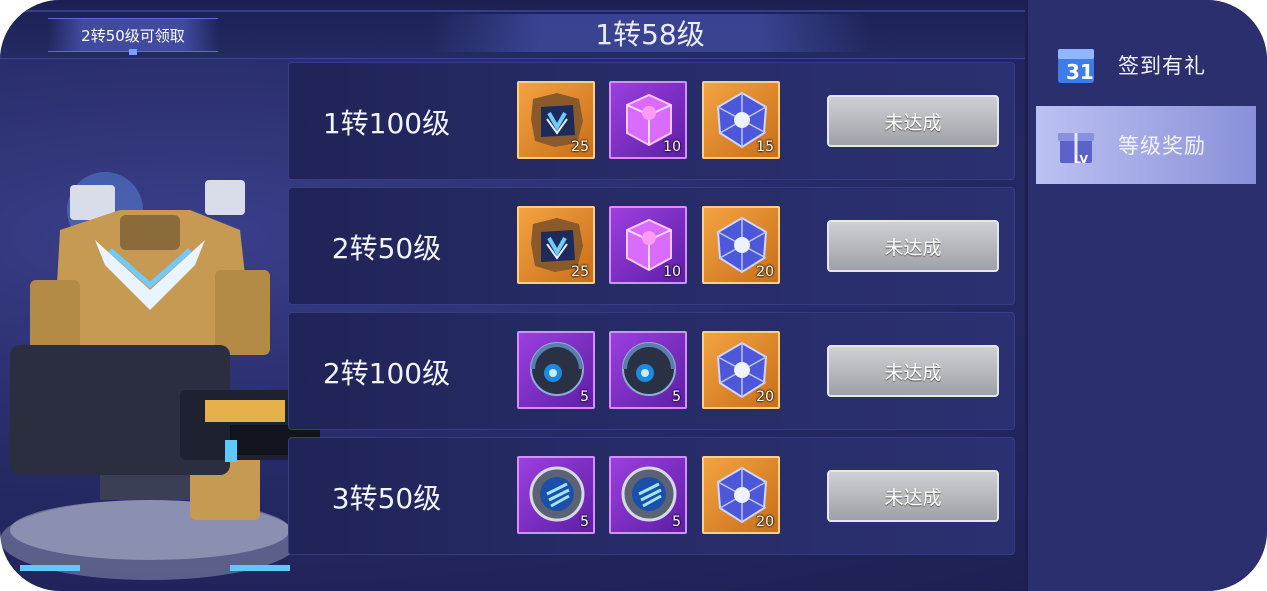 The height and width of the screenshot is (591, 1267). What do you see at coordinates (1076, 149) in the screenshot?
I see `level-gift-icon: LV` at bounding box center [1076, 149].